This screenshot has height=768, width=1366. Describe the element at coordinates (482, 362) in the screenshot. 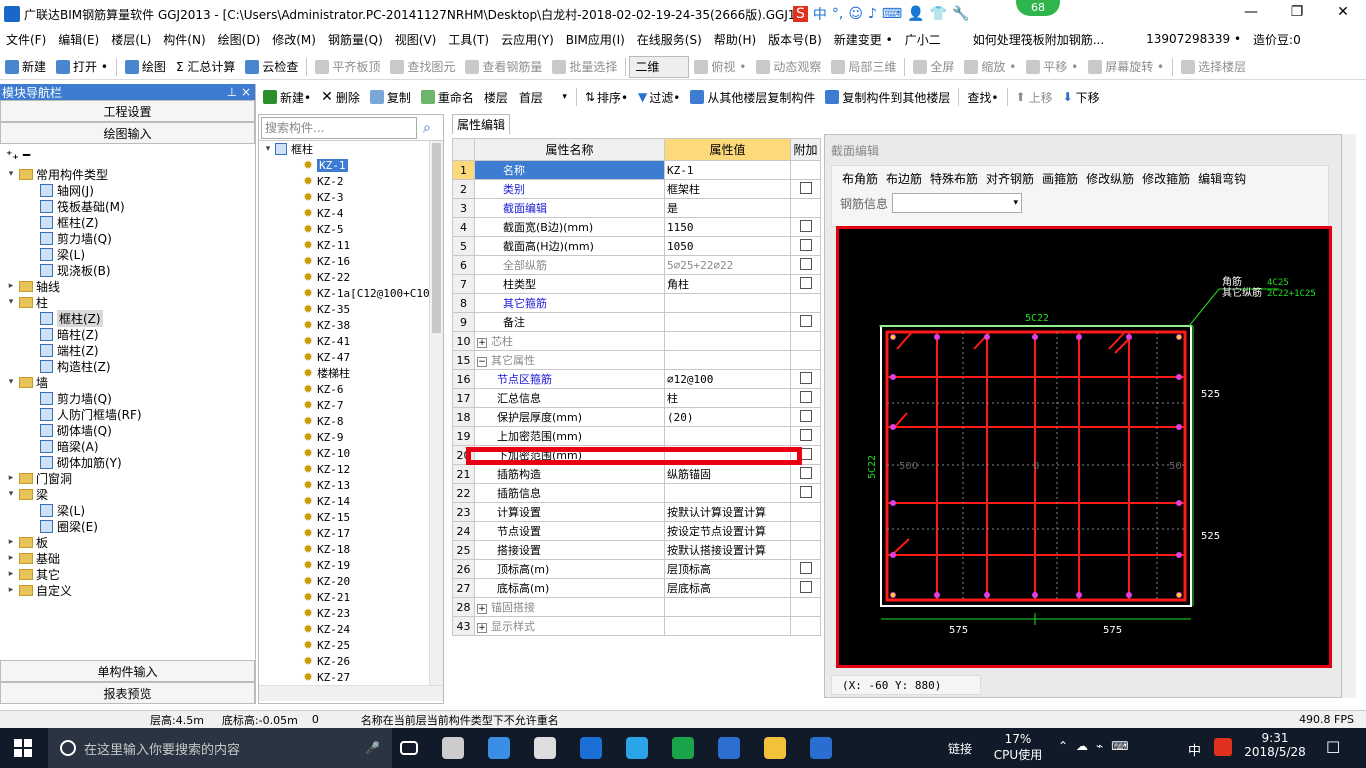

I see `collapse-icon: −` at that location.